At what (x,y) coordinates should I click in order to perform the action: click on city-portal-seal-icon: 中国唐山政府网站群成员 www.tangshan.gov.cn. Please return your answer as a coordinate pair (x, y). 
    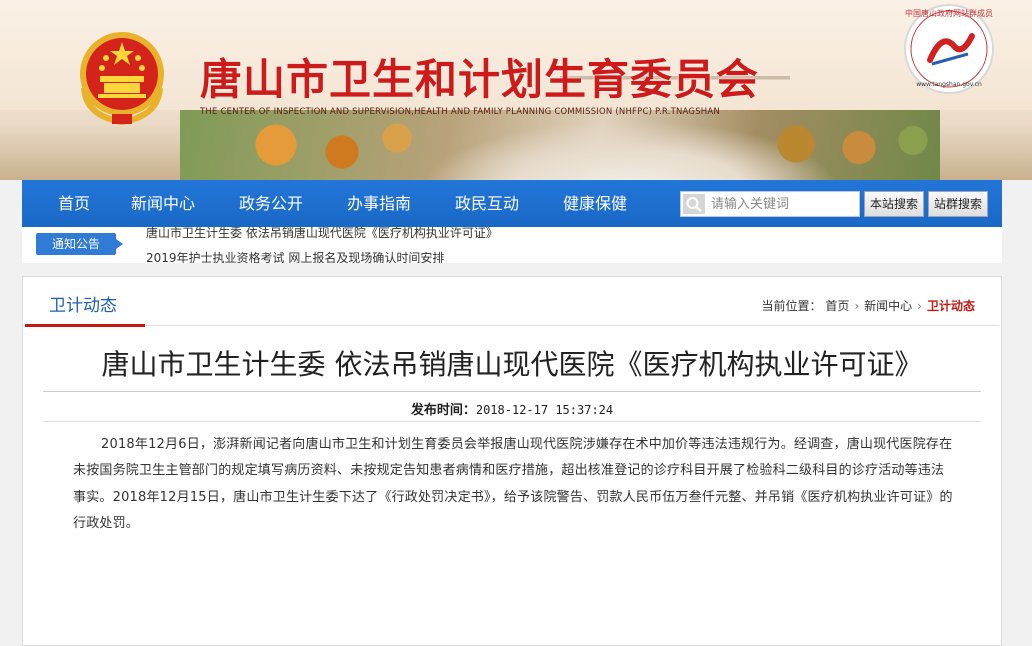
    Looking at the image, I should click on (949, 49).